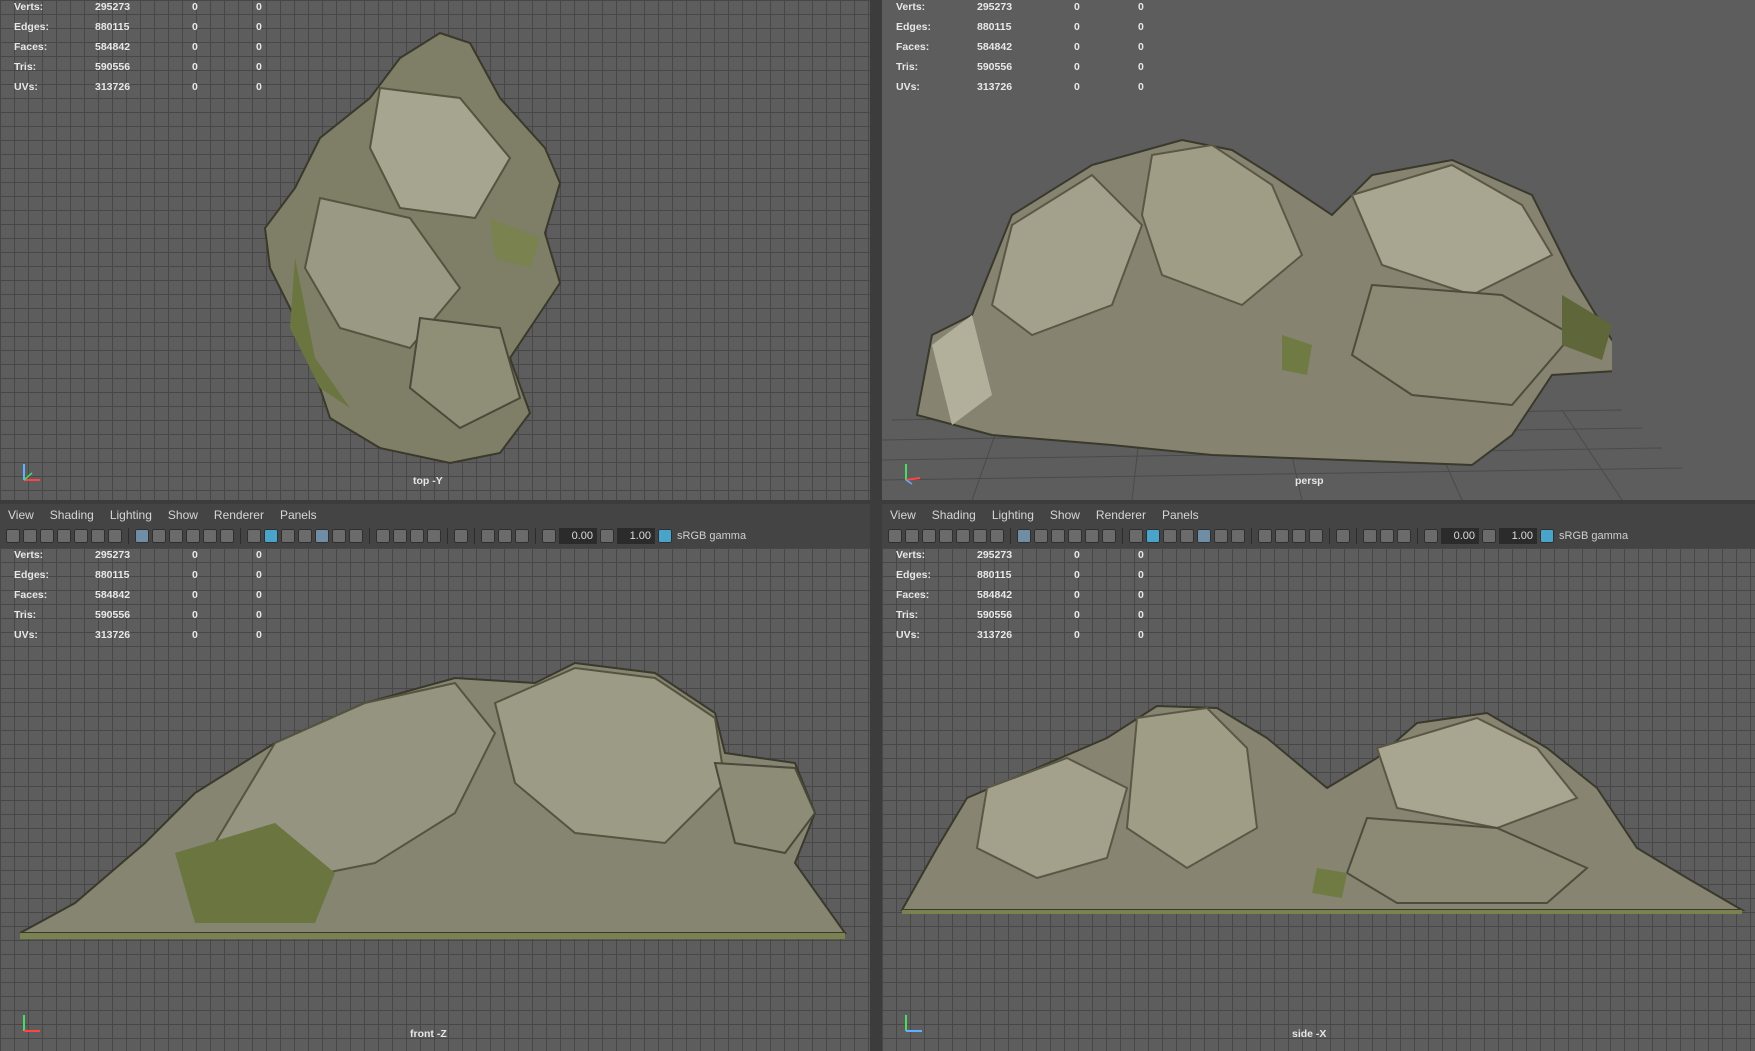 The width and height of the screenshot is (1755, 1051). Describe the element at coordinates (1027, 578) in the screenshot. I see `hud-row: Edges: 880115 0 0` at that location.